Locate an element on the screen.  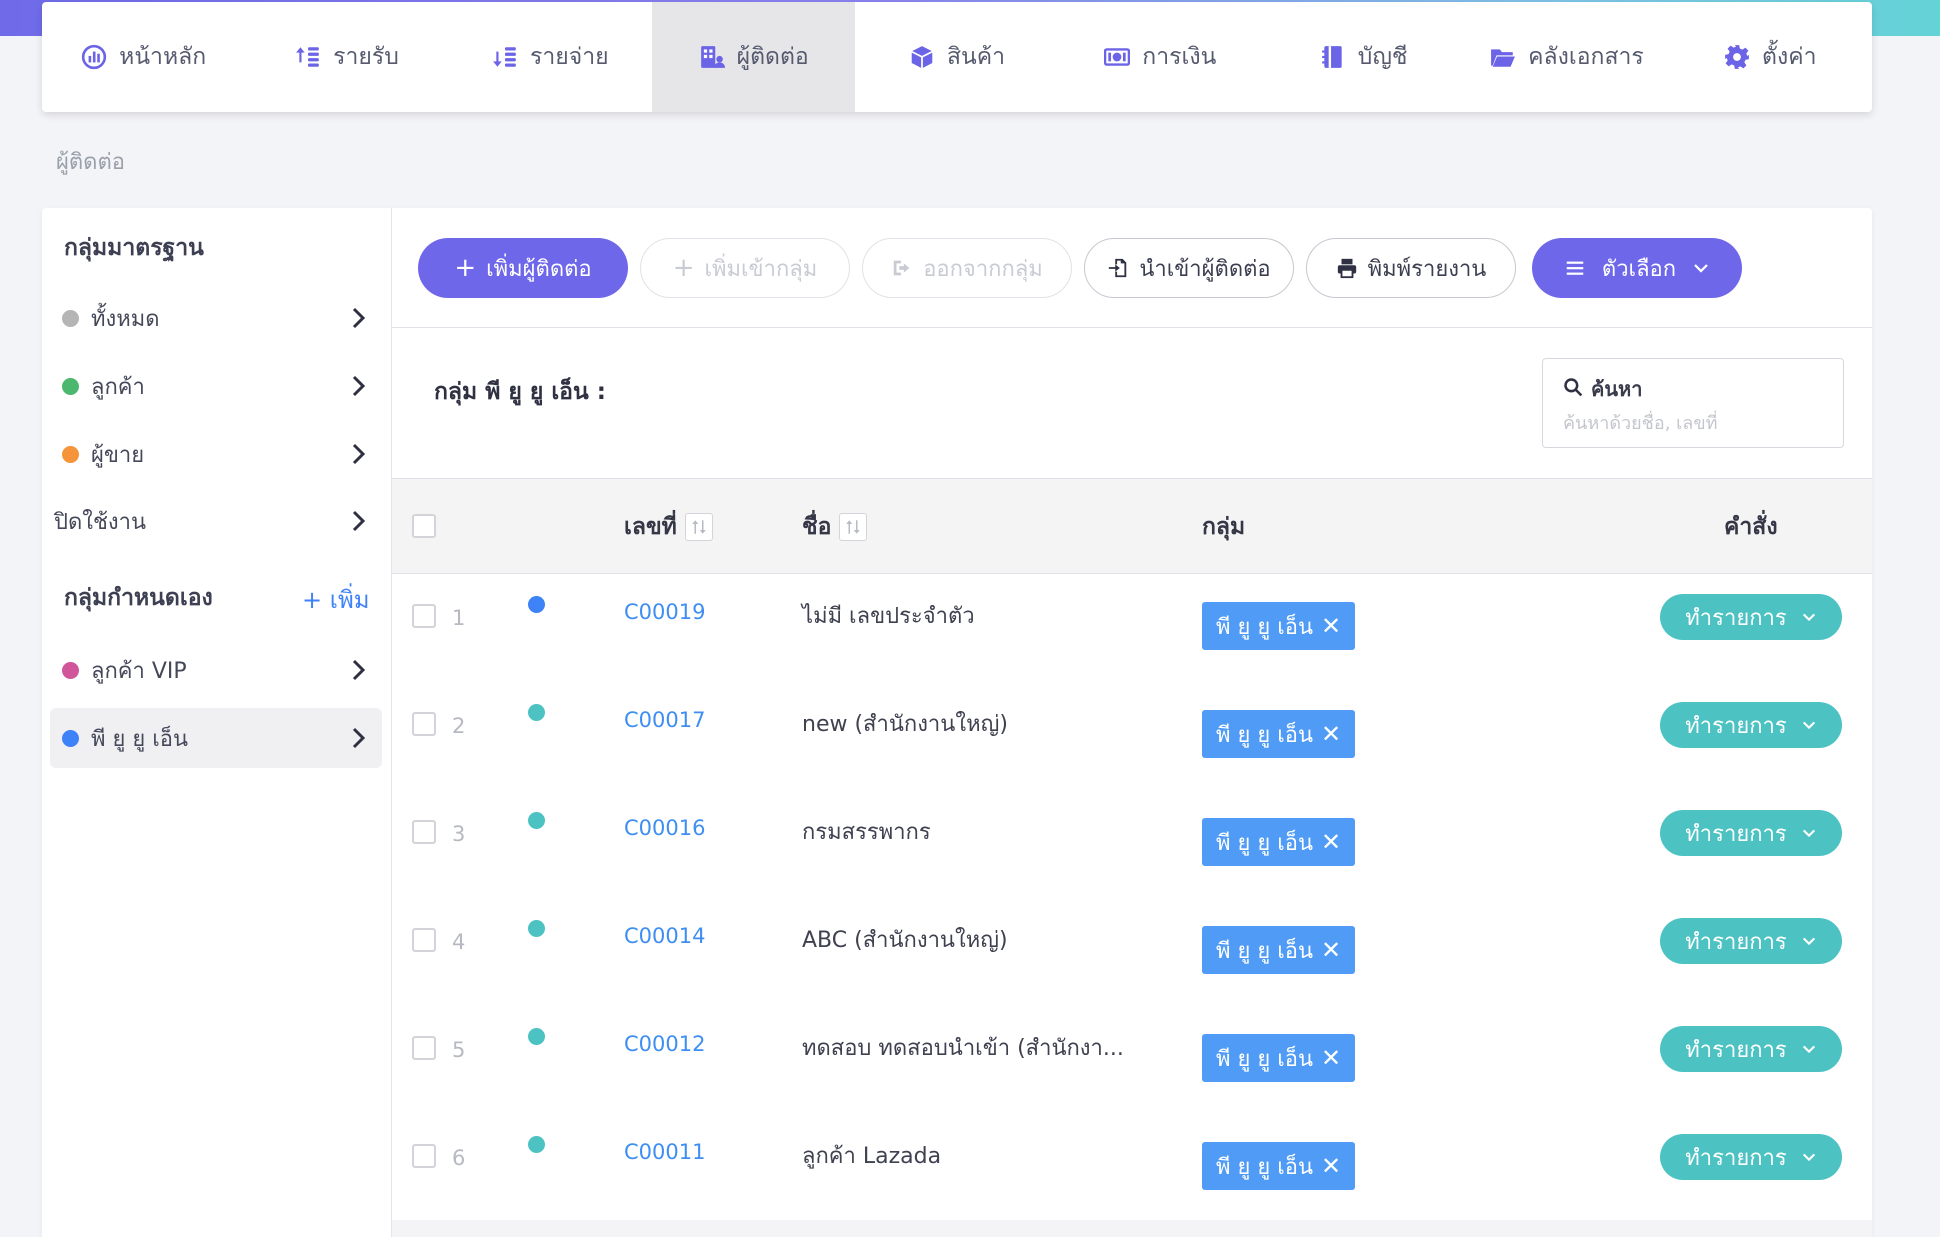
sidebar-item-disabled: ปิดใช้งาน is located at coordinates (216, 521).